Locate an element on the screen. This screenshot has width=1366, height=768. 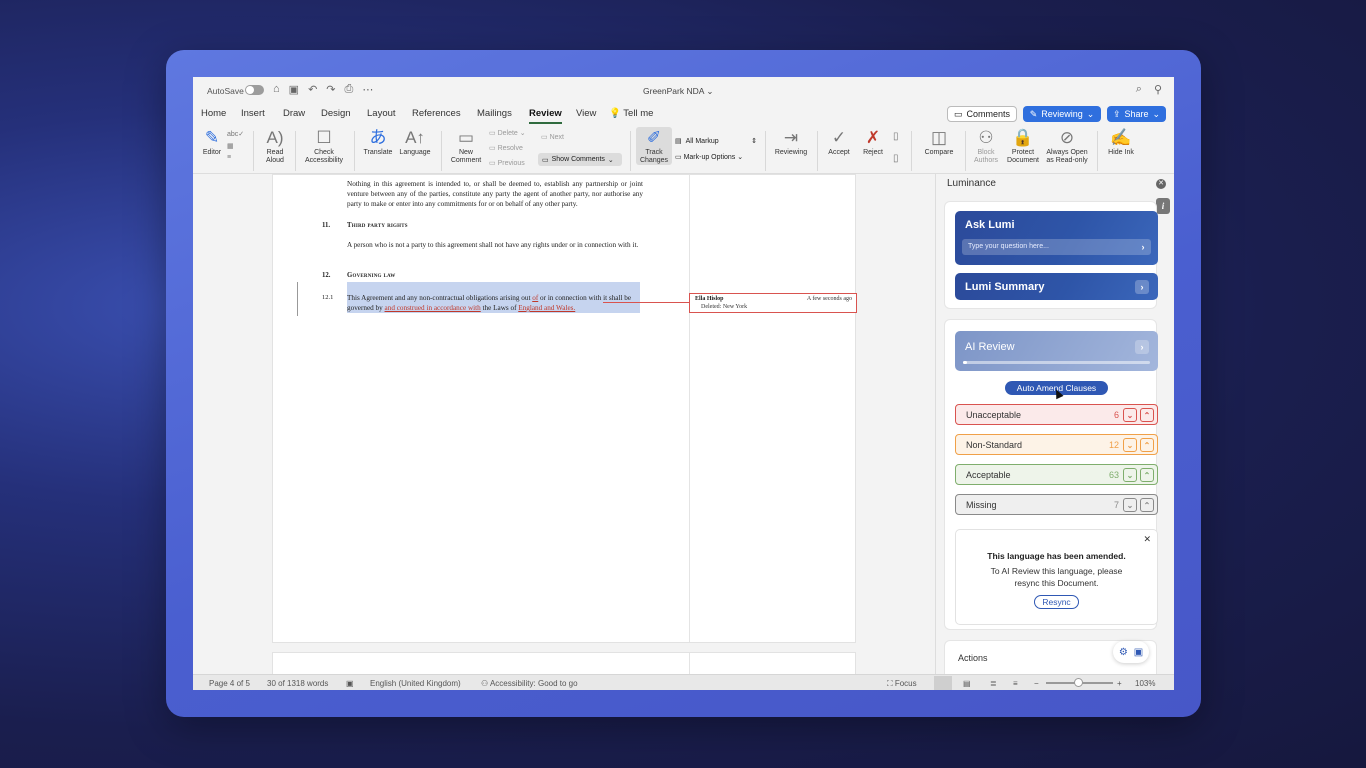
tab-layout: Layout is located at coordinates (381, 113).